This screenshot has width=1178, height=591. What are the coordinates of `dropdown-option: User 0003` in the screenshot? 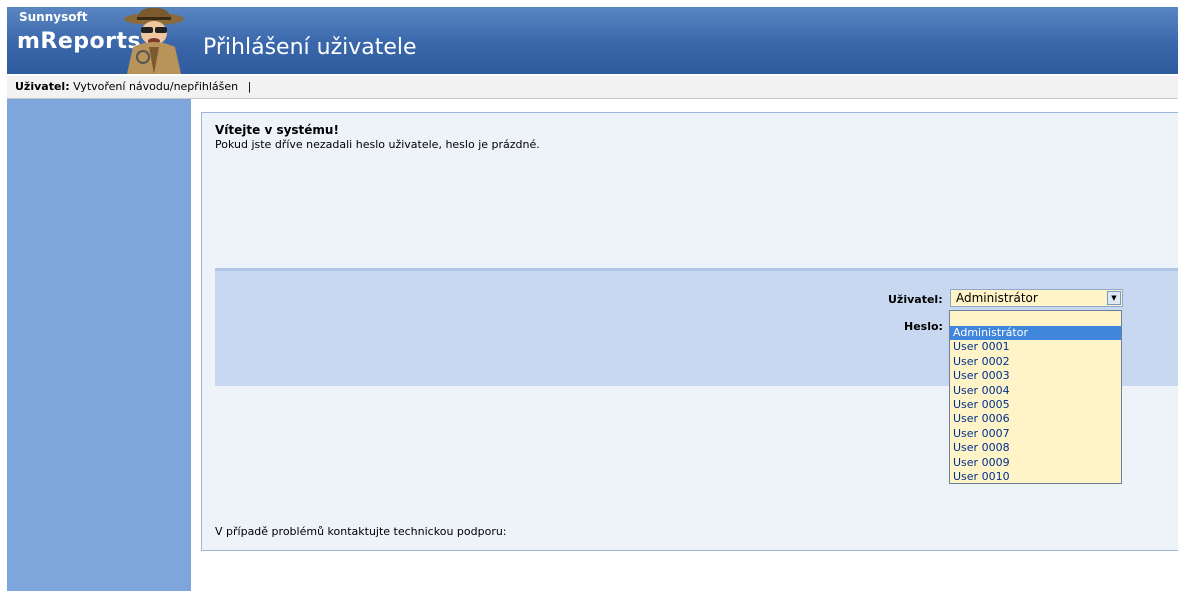 It's located at (1035, 376).